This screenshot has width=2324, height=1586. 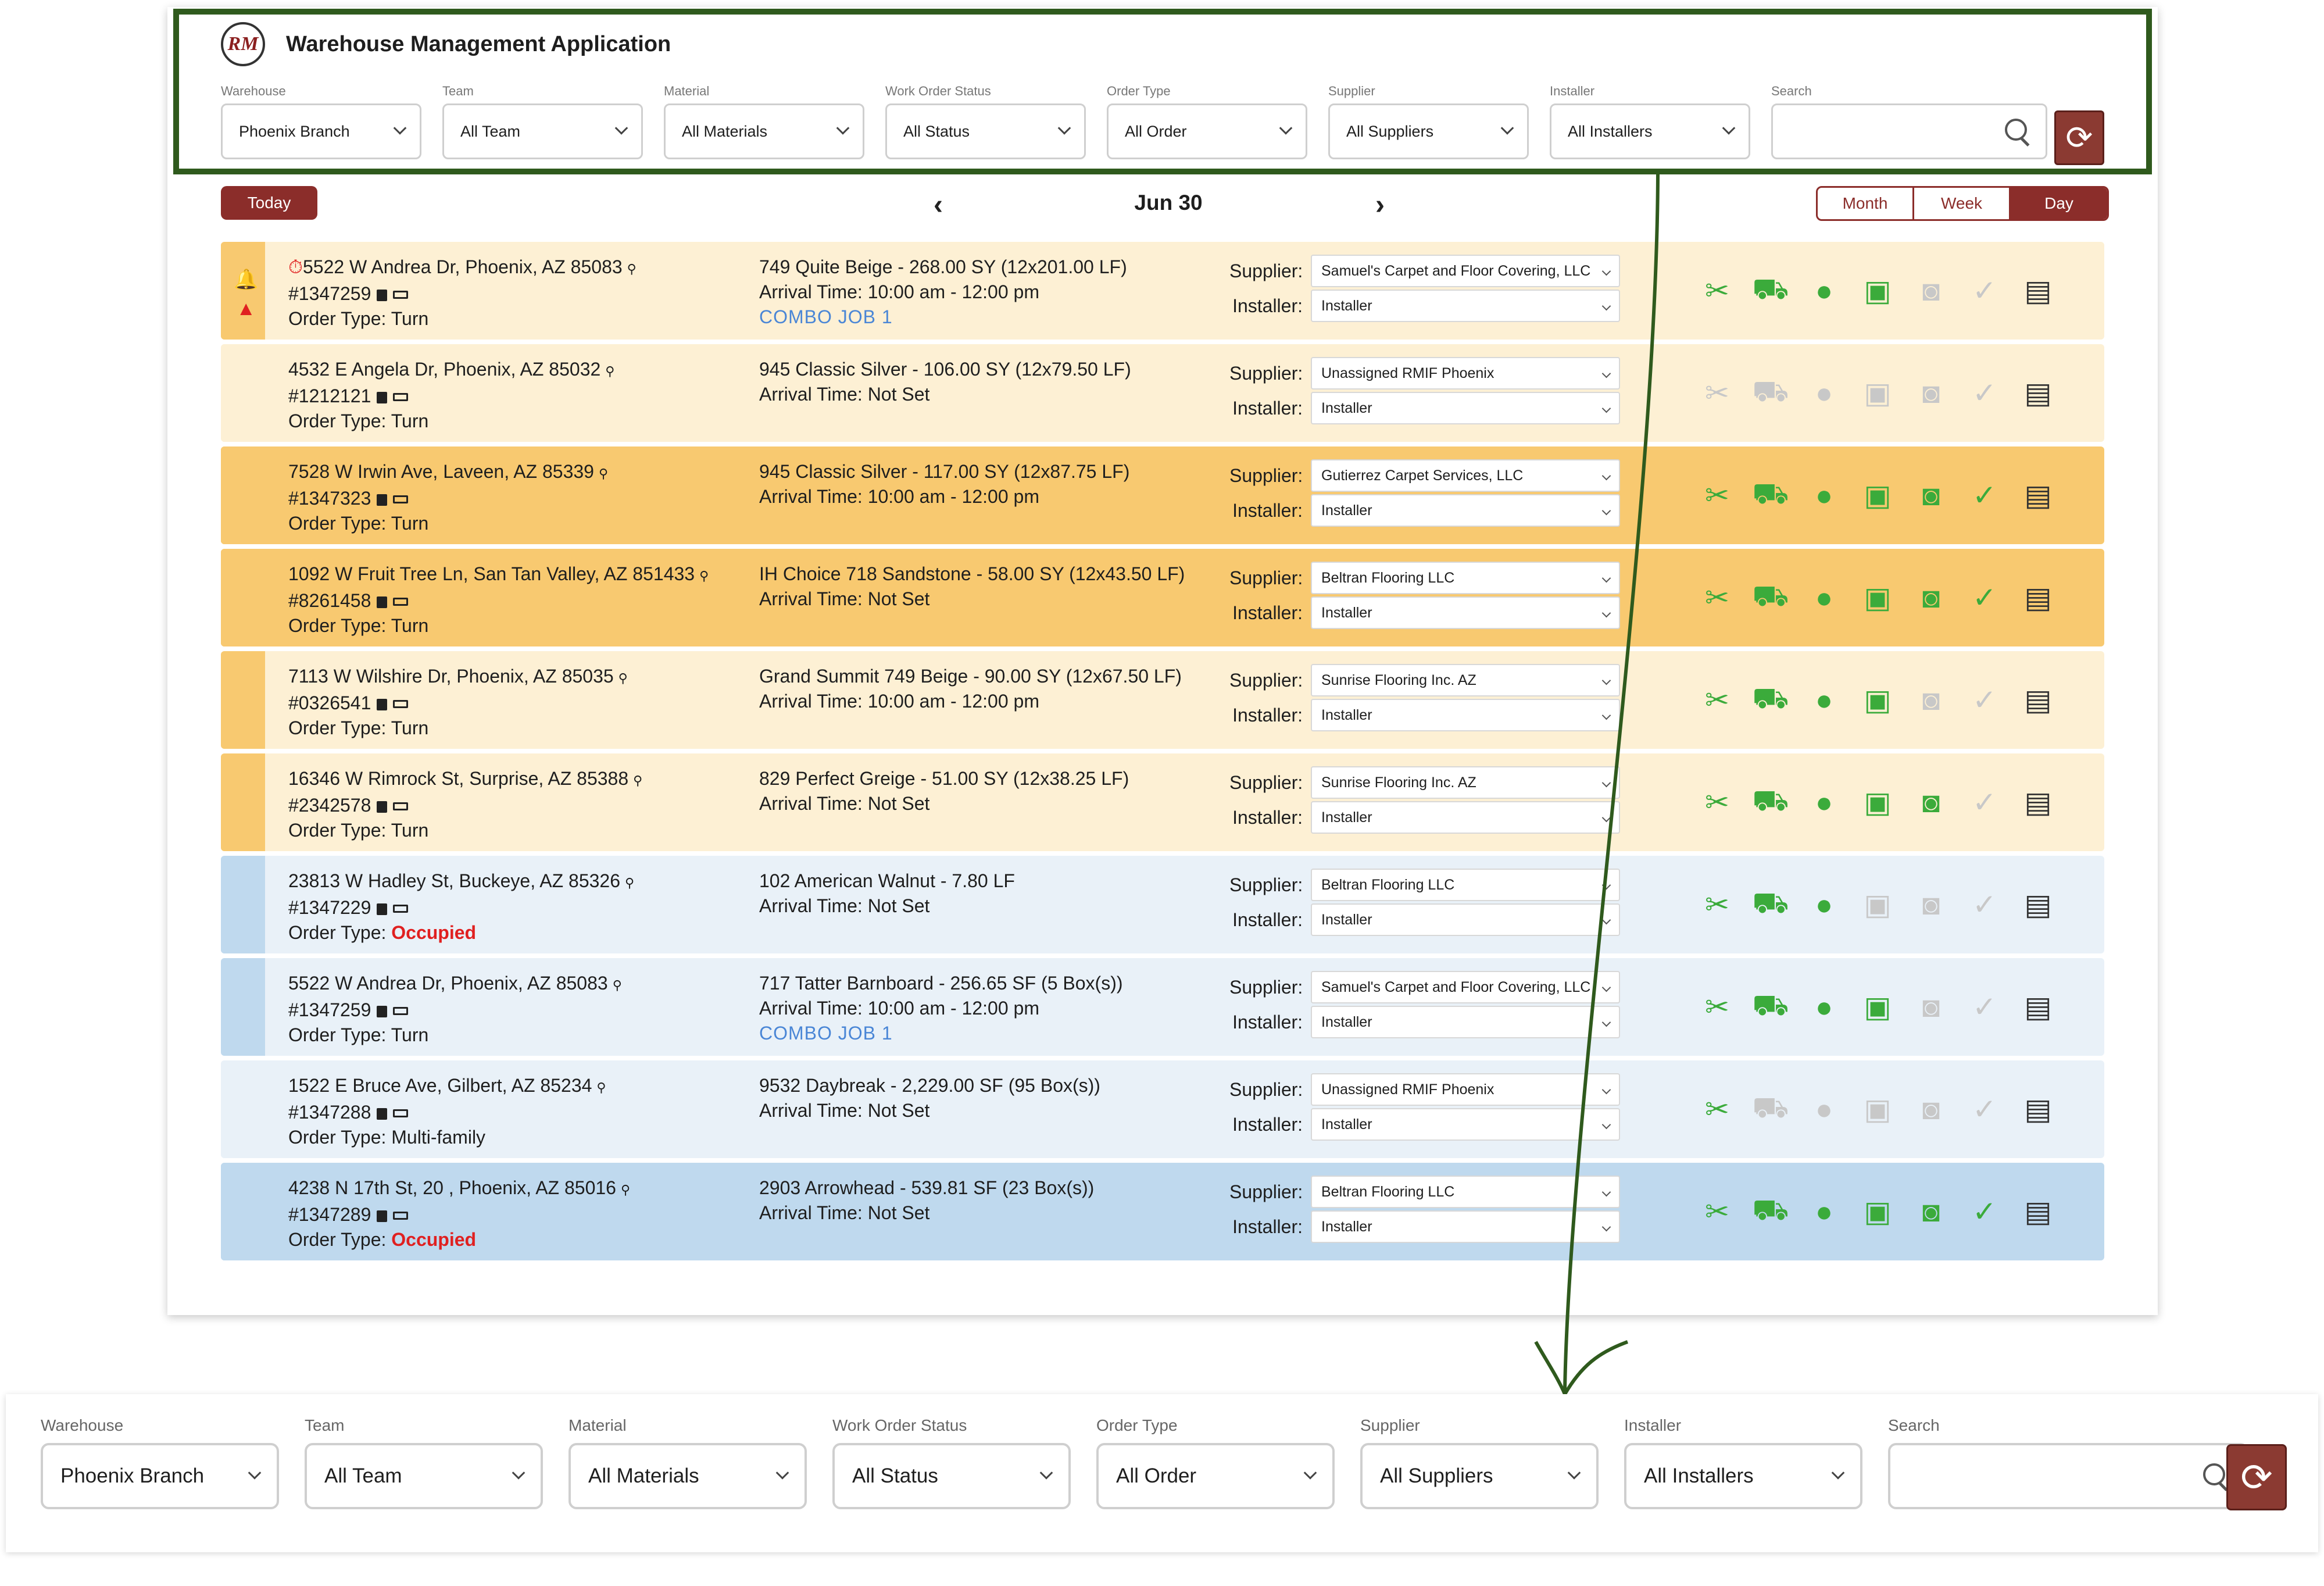 What do you see at coordinates (899, 1425) in the screenshot?
I see `work-order-status-label: Work Order Status` at bounding box center [899, 1425].